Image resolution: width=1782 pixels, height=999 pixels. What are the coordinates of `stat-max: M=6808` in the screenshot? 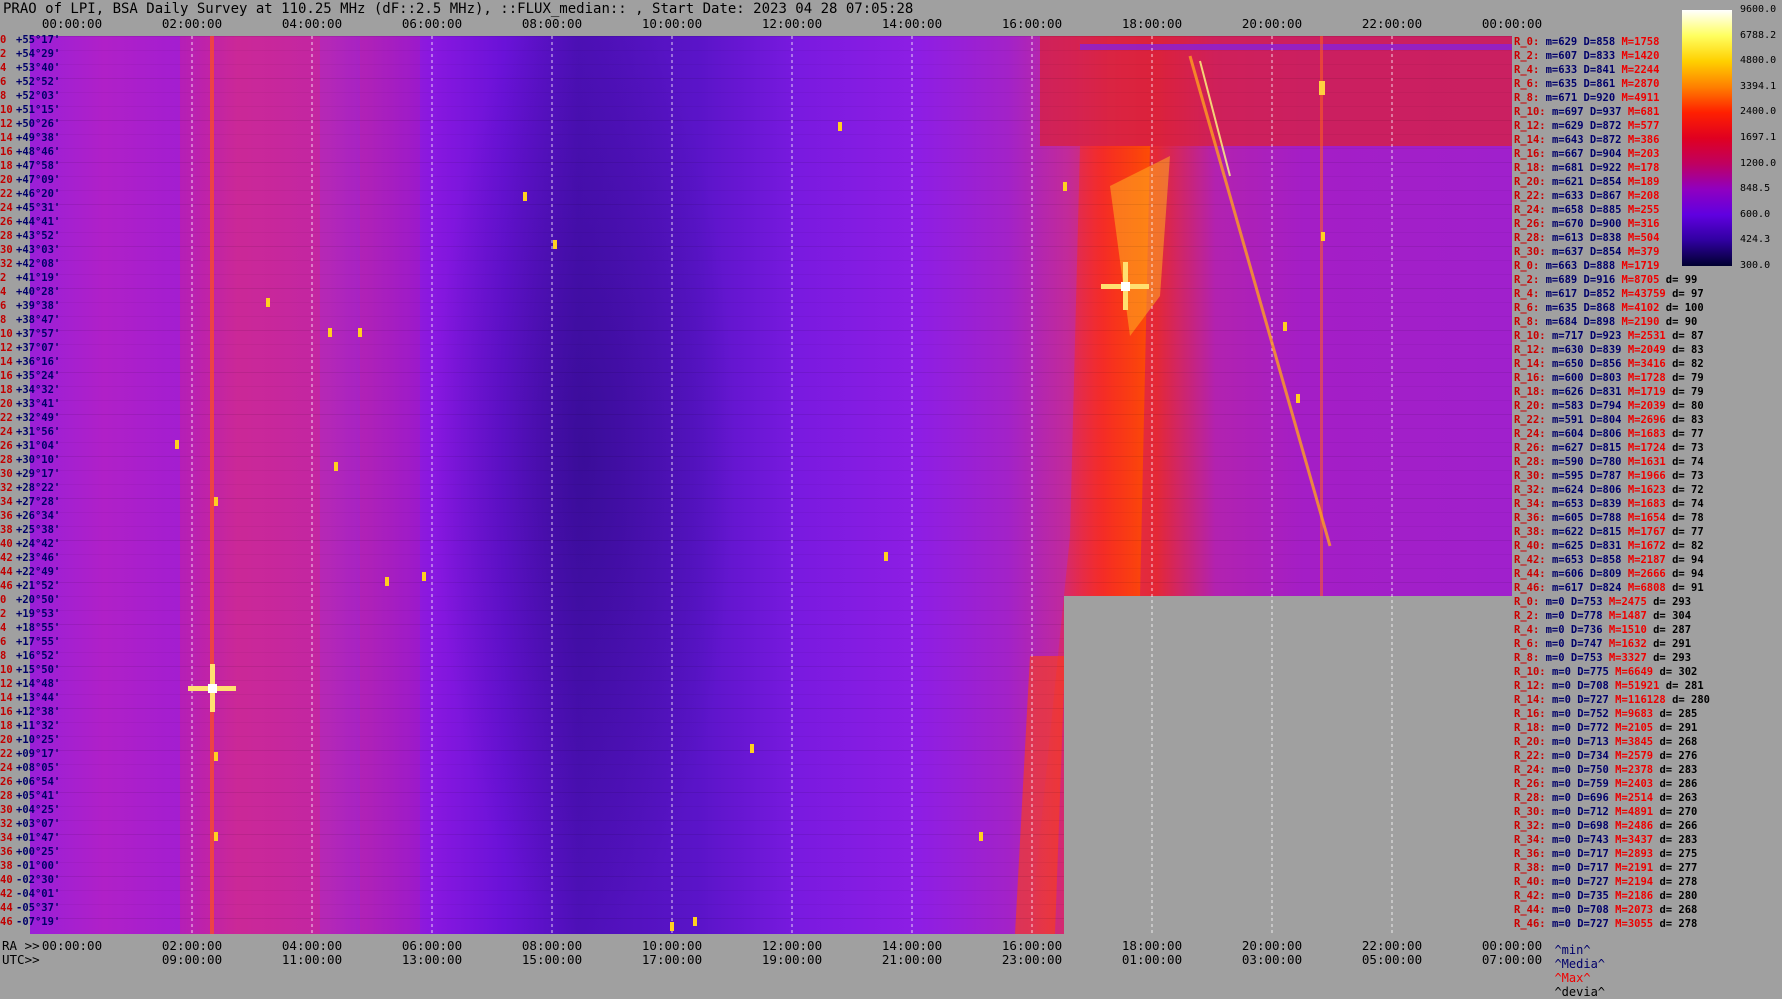 It's located at (1650, 588).